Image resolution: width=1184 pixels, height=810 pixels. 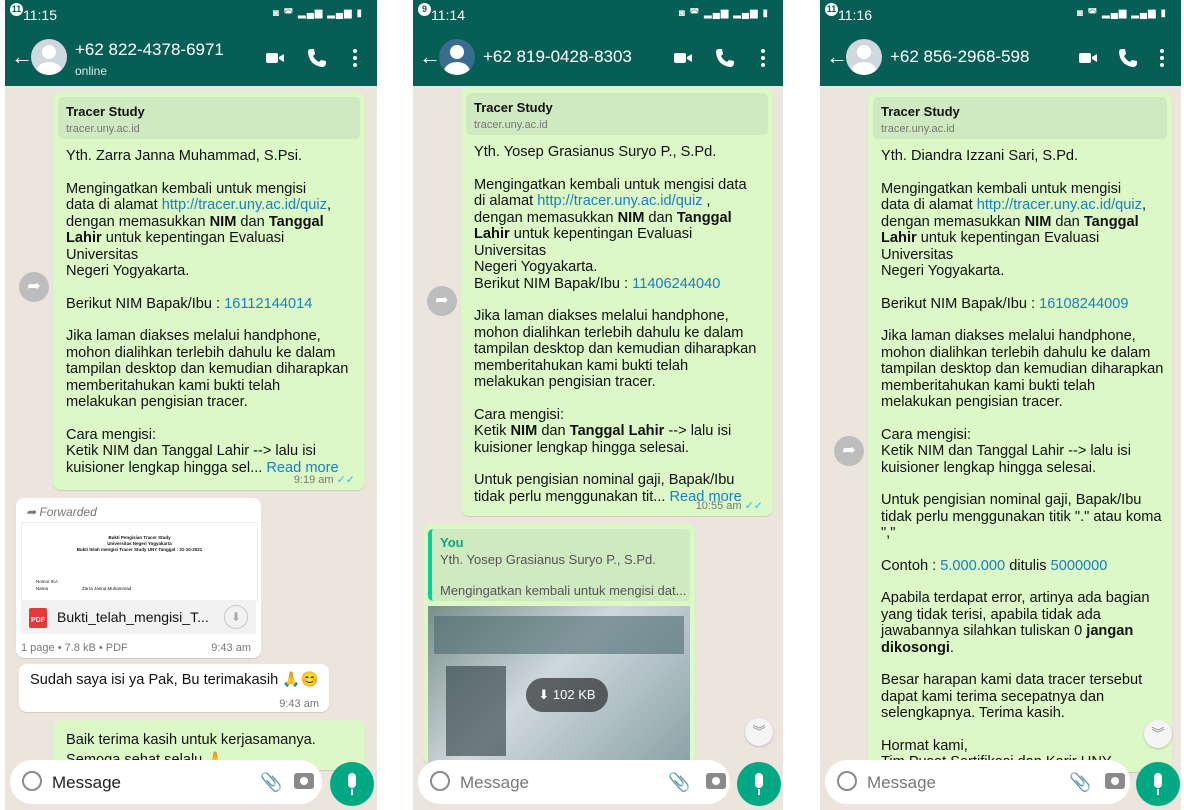 I want to click on contact-name: +62 822-4378-6971, so click(x=149, y=50).